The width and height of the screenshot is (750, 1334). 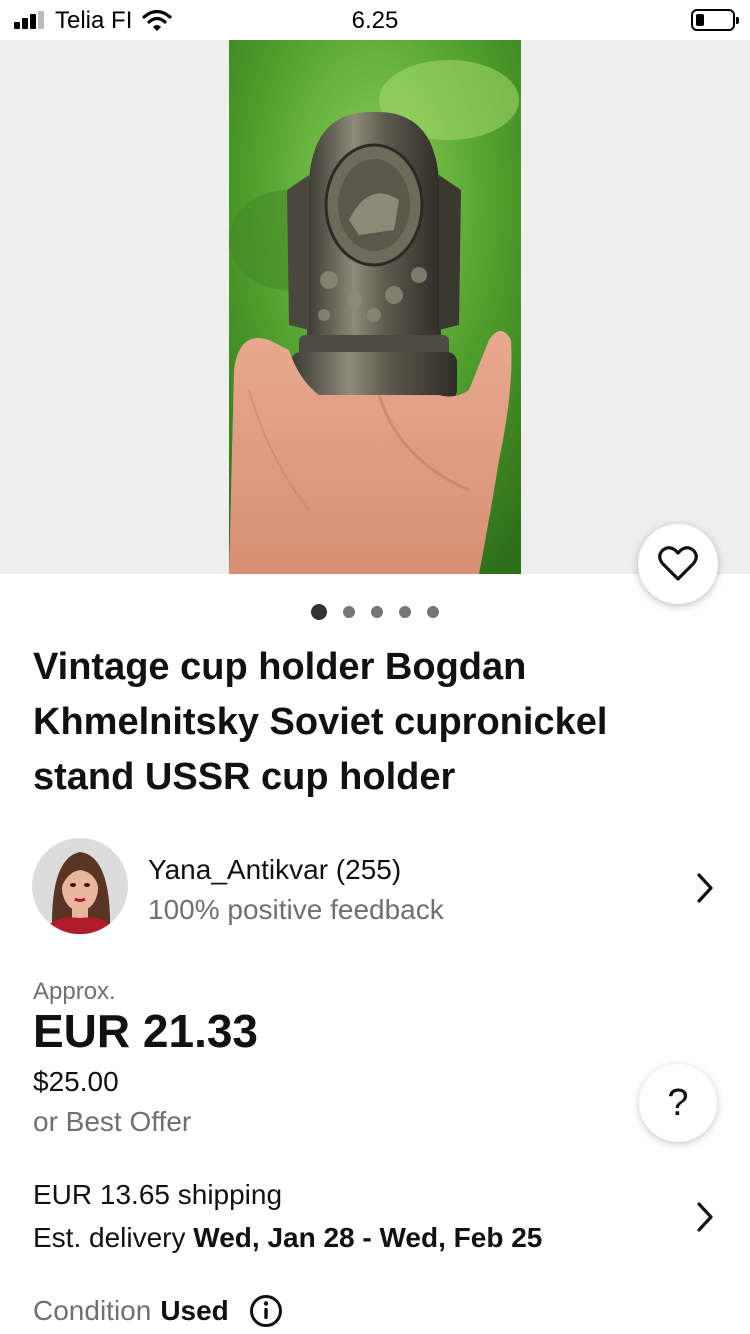 What do you see at coordinates (705, 888) in the screenshot?
I see `chevron-right-icon` at bounding box center [705, 888].